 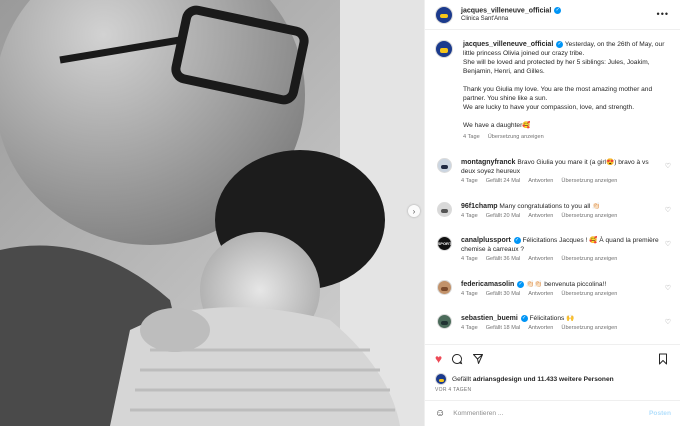 I want to click on caption-paragraph-3: We have a daughter🥰, so click(x=565, y=125).